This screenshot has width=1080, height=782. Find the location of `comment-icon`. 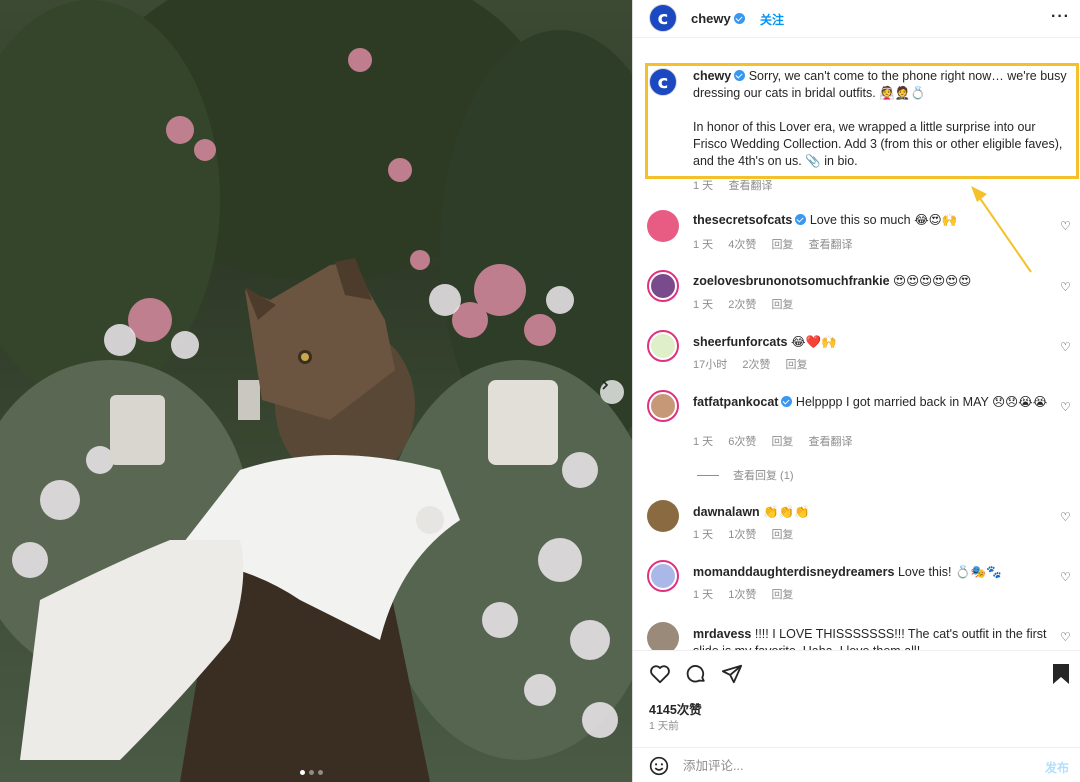

comment-icon is located at coordinates (696, 674).